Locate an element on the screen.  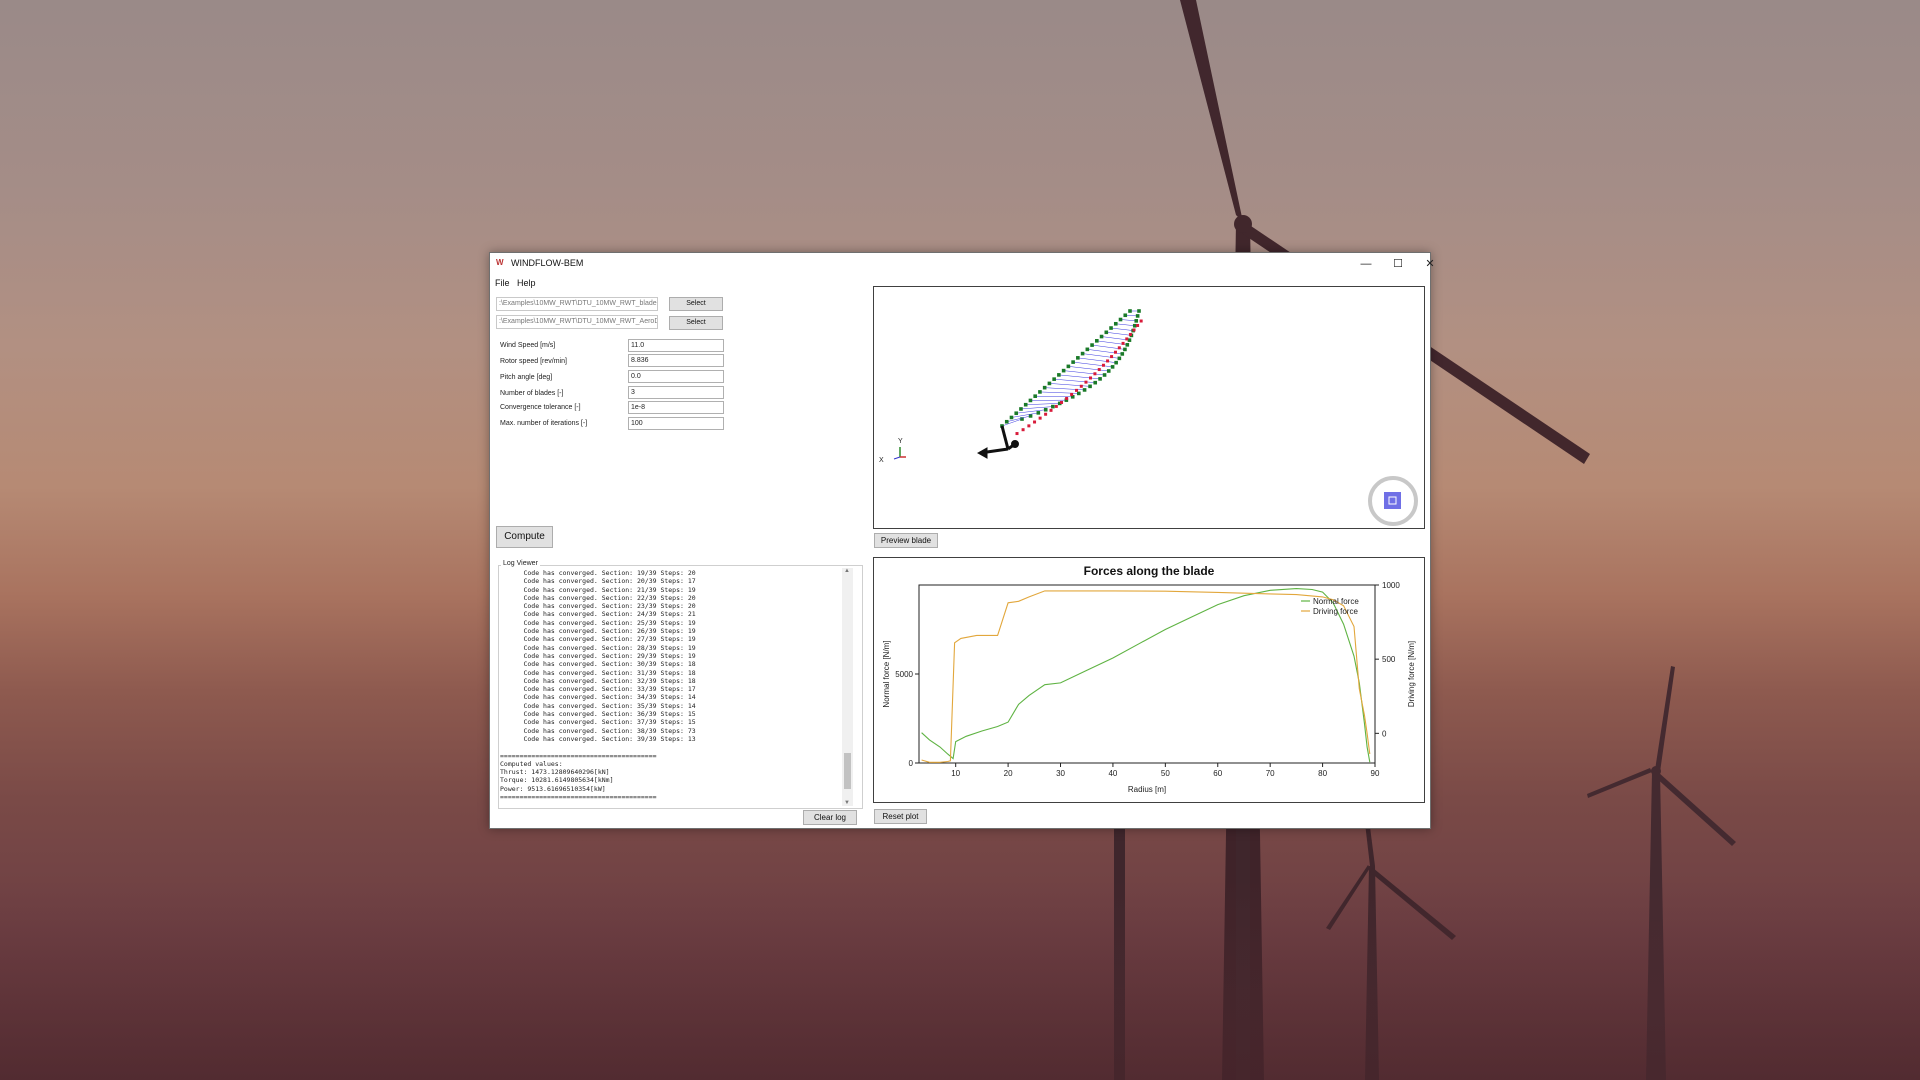
blade-3d-view: Y X is located at coordinates (1149, 407).